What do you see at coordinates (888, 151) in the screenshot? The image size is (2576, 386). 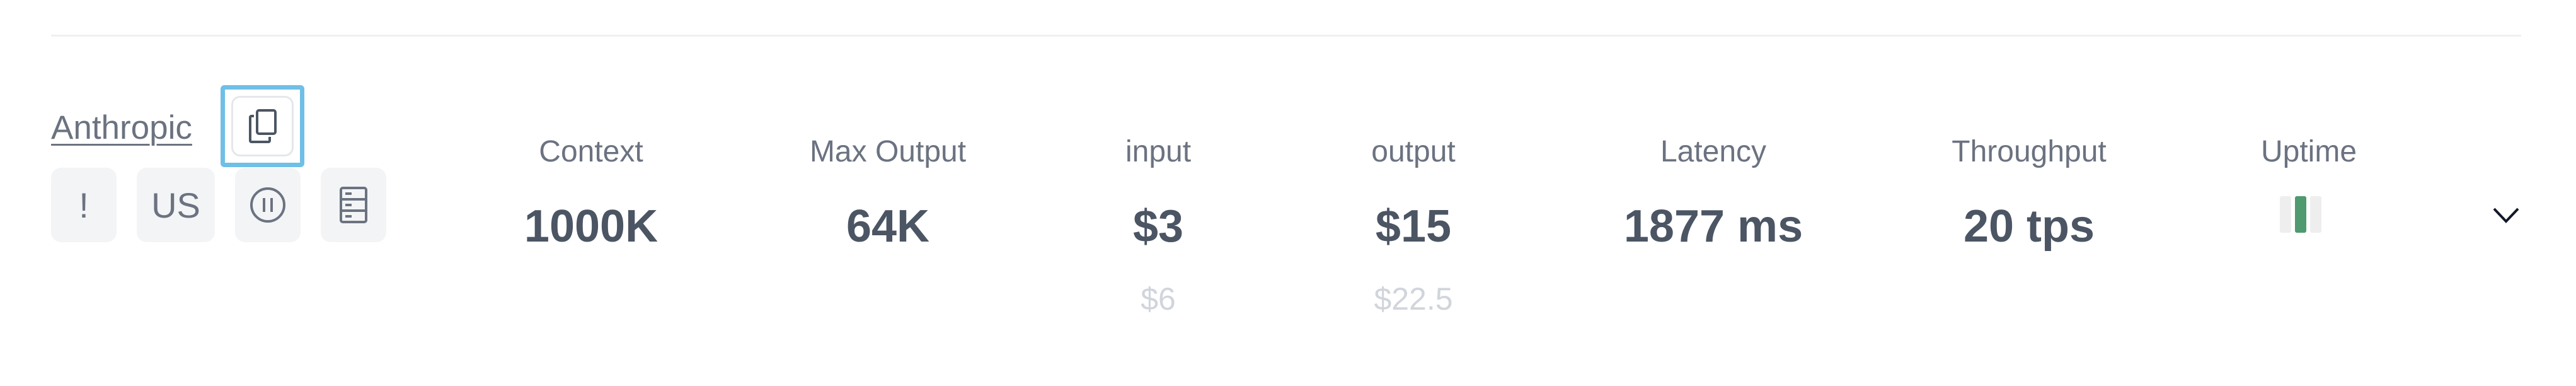 I see `max-output-label: Max Output` at bounding box center [888, 151].